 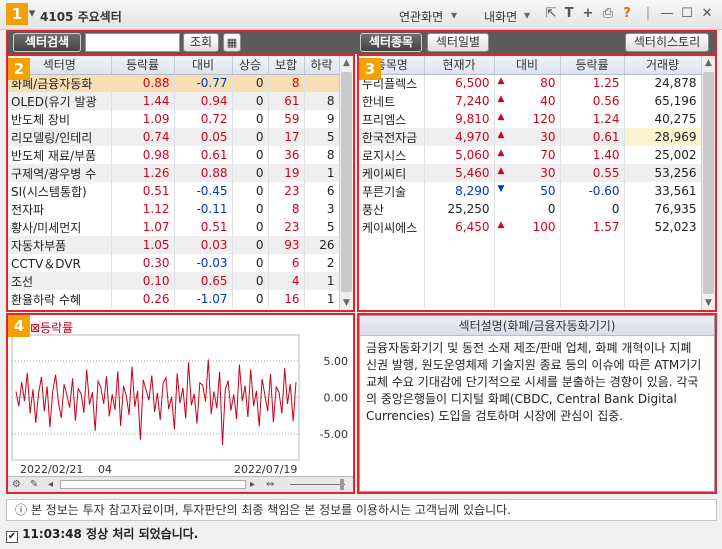 What do you see at coordinates (270, 484) in the screenshot?
I see `chart-zoom-icon: ⇔` at bounding box center [270, 484].